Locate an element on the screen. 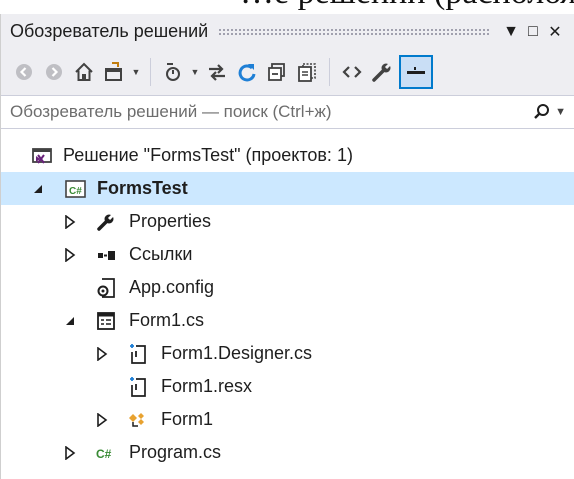  preview-icon is located at coordinates (416, 72).